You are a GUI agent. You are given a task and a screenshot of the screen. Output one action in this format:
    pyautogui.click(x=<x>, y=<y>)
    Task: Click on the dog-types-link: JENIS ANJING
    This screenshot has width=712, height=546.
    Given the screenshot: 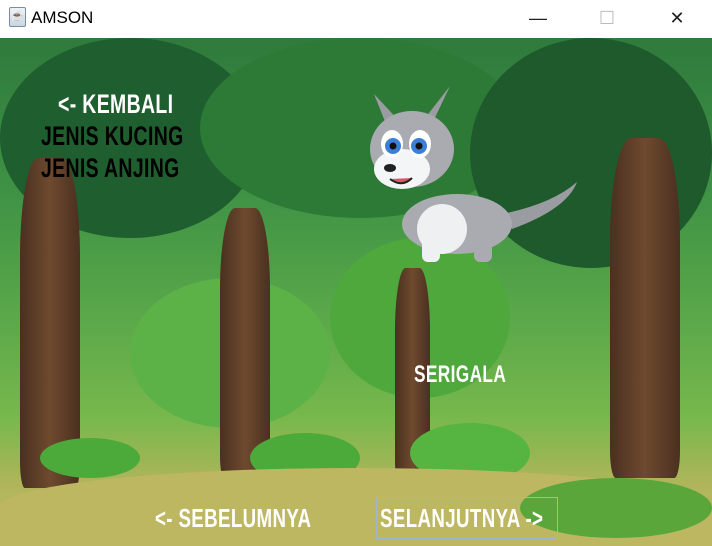 What is the action you would take?
    pyautogui.click(x=110, y=168)
    